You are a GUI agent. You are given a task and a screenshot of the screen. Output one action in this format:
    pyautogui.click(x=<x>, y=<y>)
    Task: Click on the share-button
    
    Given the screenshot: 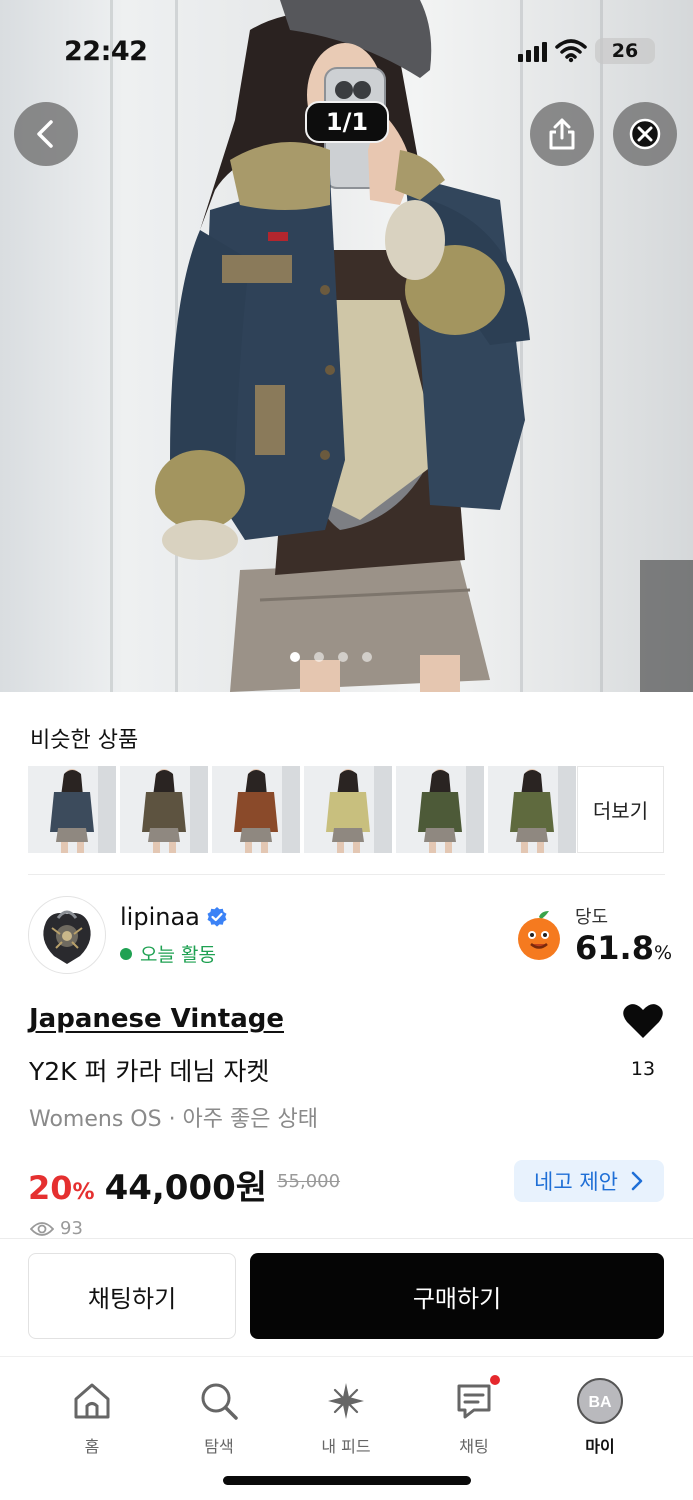 What is the action you would take?
    pyautogui.click(x=562, y=134)
    